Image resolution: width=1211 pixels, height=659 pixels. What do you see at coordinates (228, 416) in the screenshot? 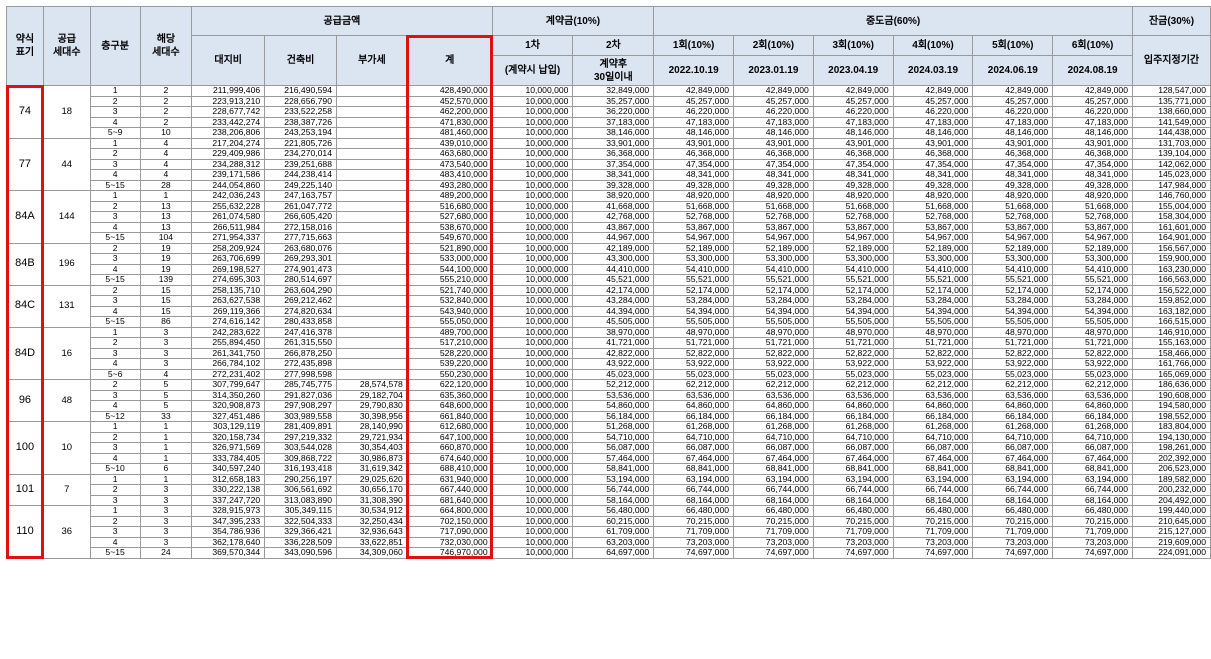
I see `land-cost-cell: 327,451,486` at bounding box center [228, 416].